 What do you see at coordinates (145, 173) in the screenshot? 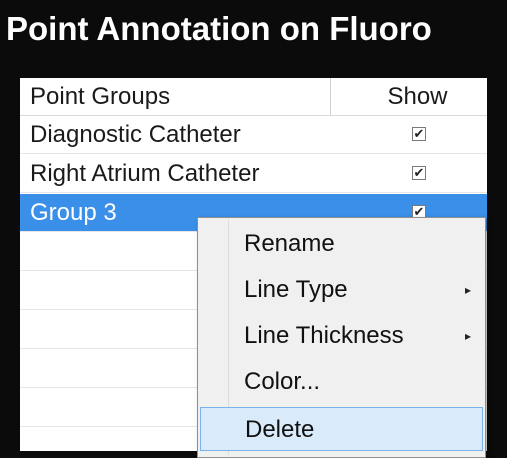
I see `group-name: Right Atrium Catheter` at bounding box center [145, 173].